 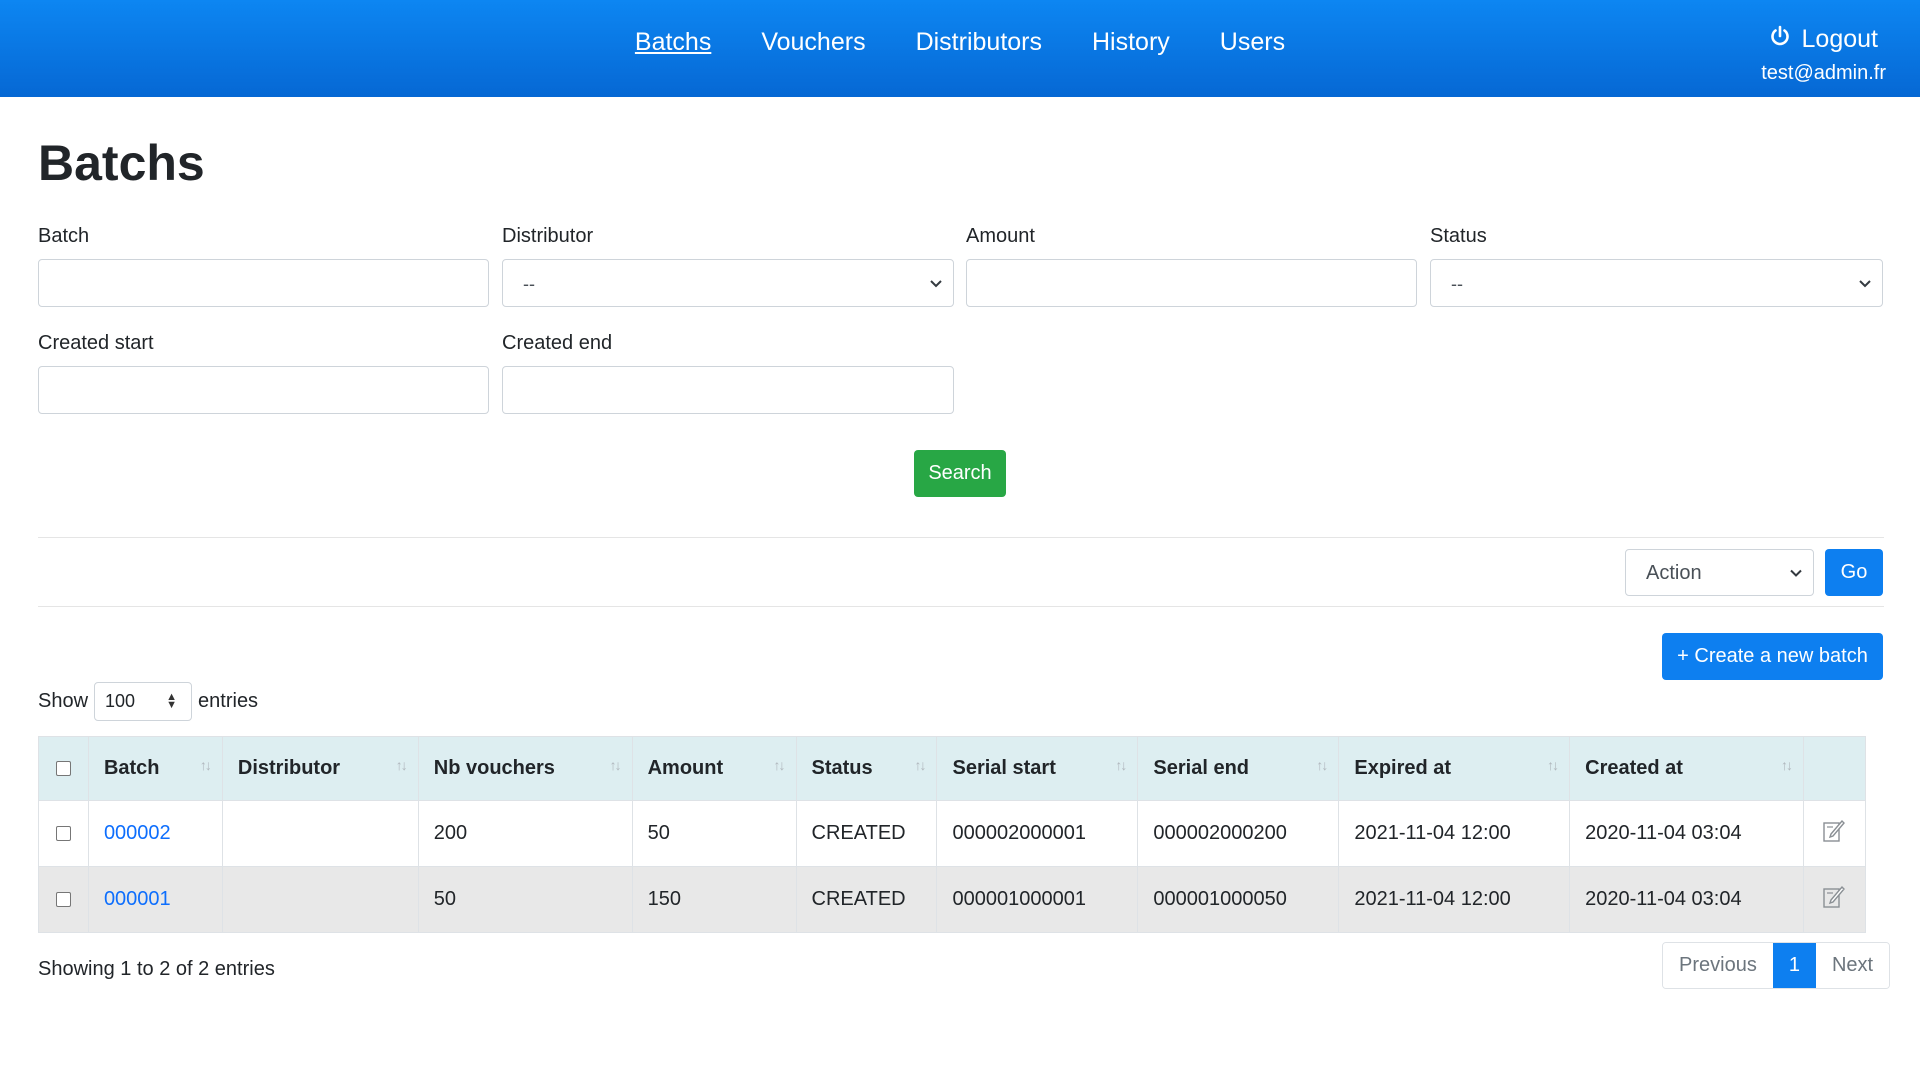 I want to click on column-header-label: Expired at, so click(x=1403, y=768).